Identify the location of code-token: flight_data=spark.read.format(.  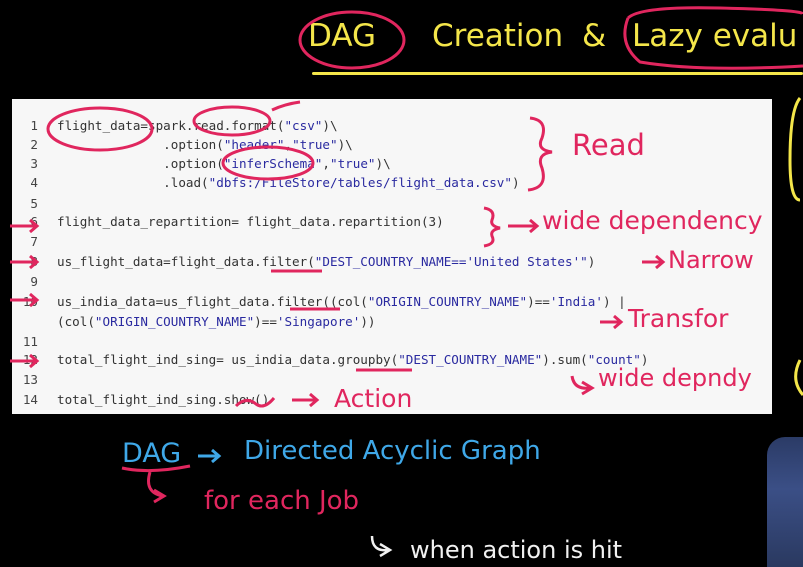
(171, 125).